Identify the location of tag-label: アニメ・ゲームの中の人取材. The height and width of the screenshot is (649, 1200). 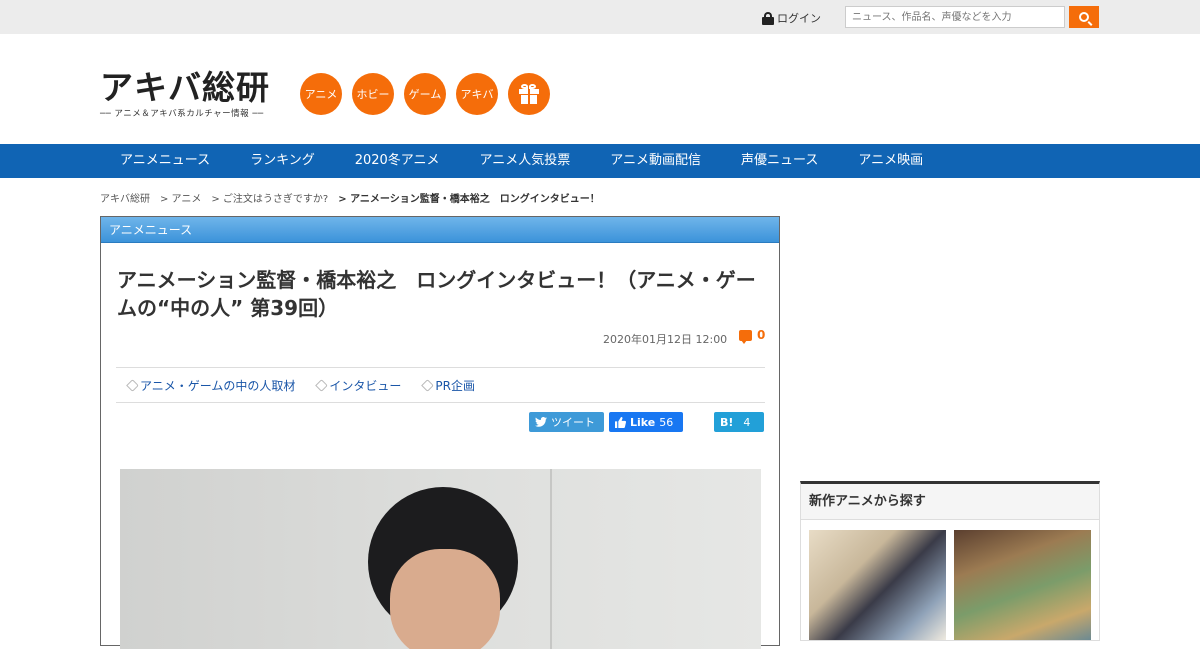
(218, 385).